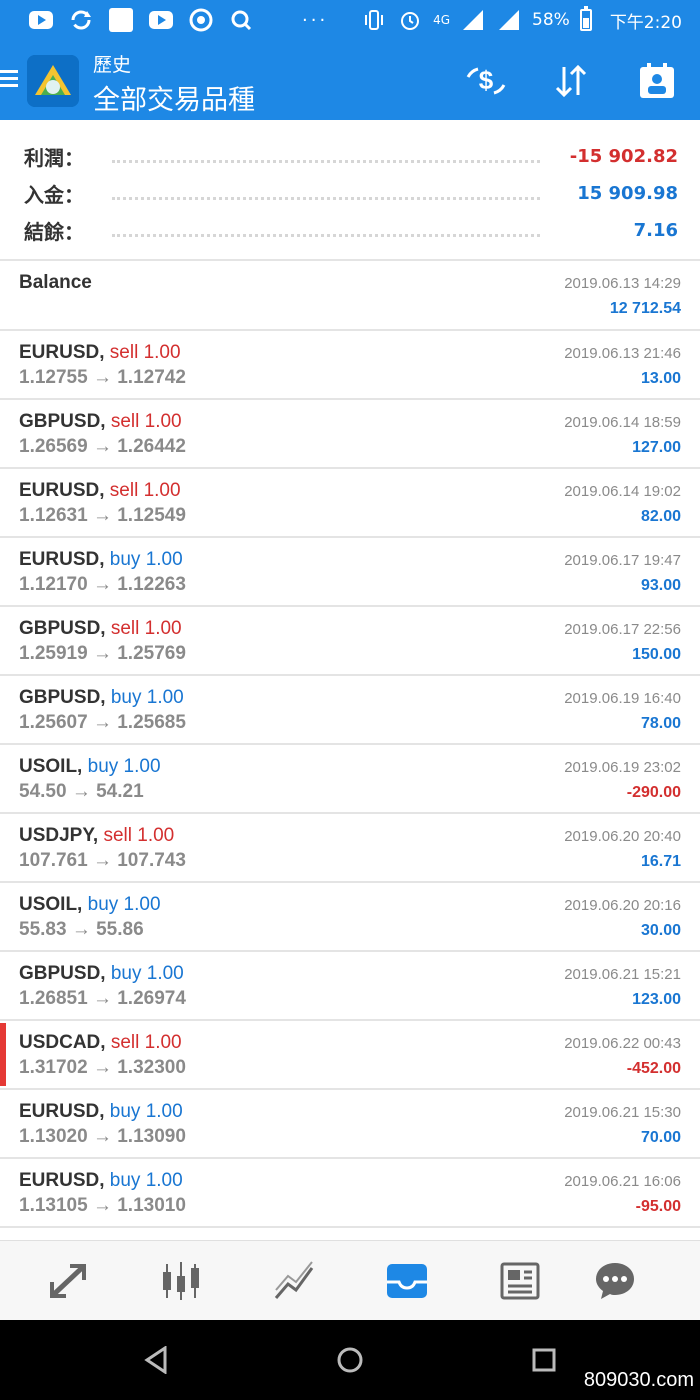  What do you see at coordinates (81, 20) in the screenshot?
I see `sync-icon` at bounding box center [81, 20].